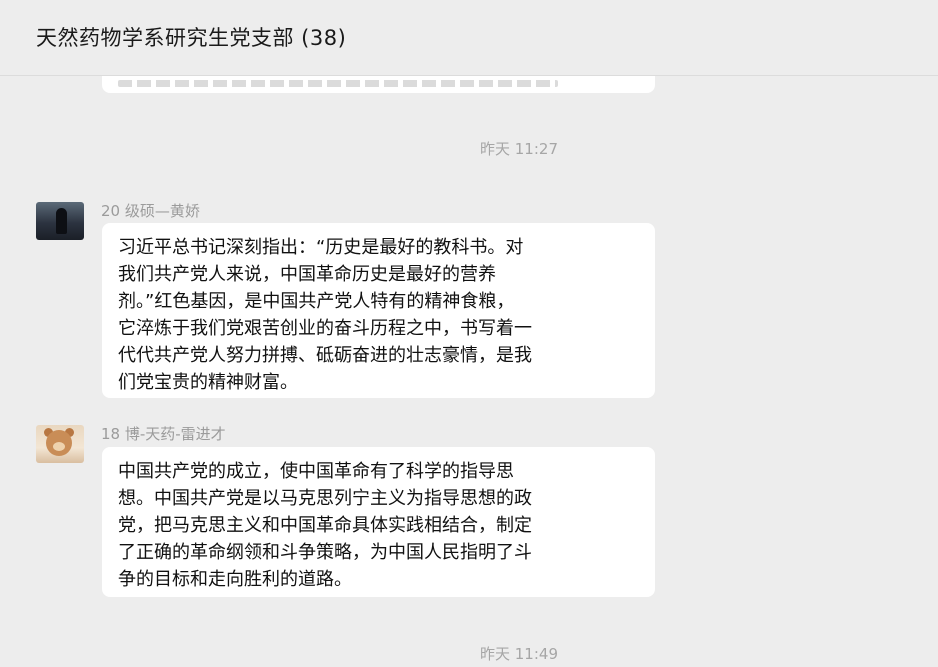 The height and width of the screenshot is (667, 938). I want to click on message-line: 党，把马克思主义和中国革命具体实践相结合，制定, so click(325, 525).